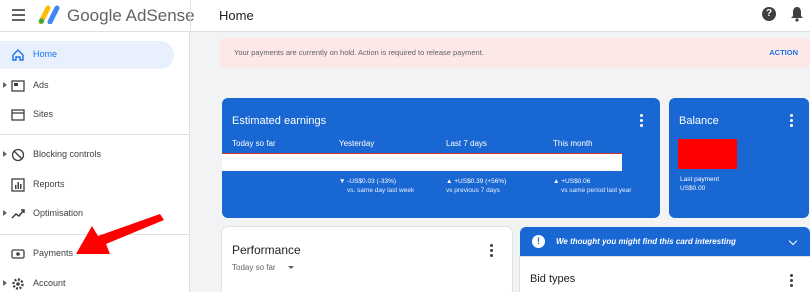 The image size is (810, 292). Describe the element at coordinates (18, 254) in the screenshot. I see `payments-icon` at that location.